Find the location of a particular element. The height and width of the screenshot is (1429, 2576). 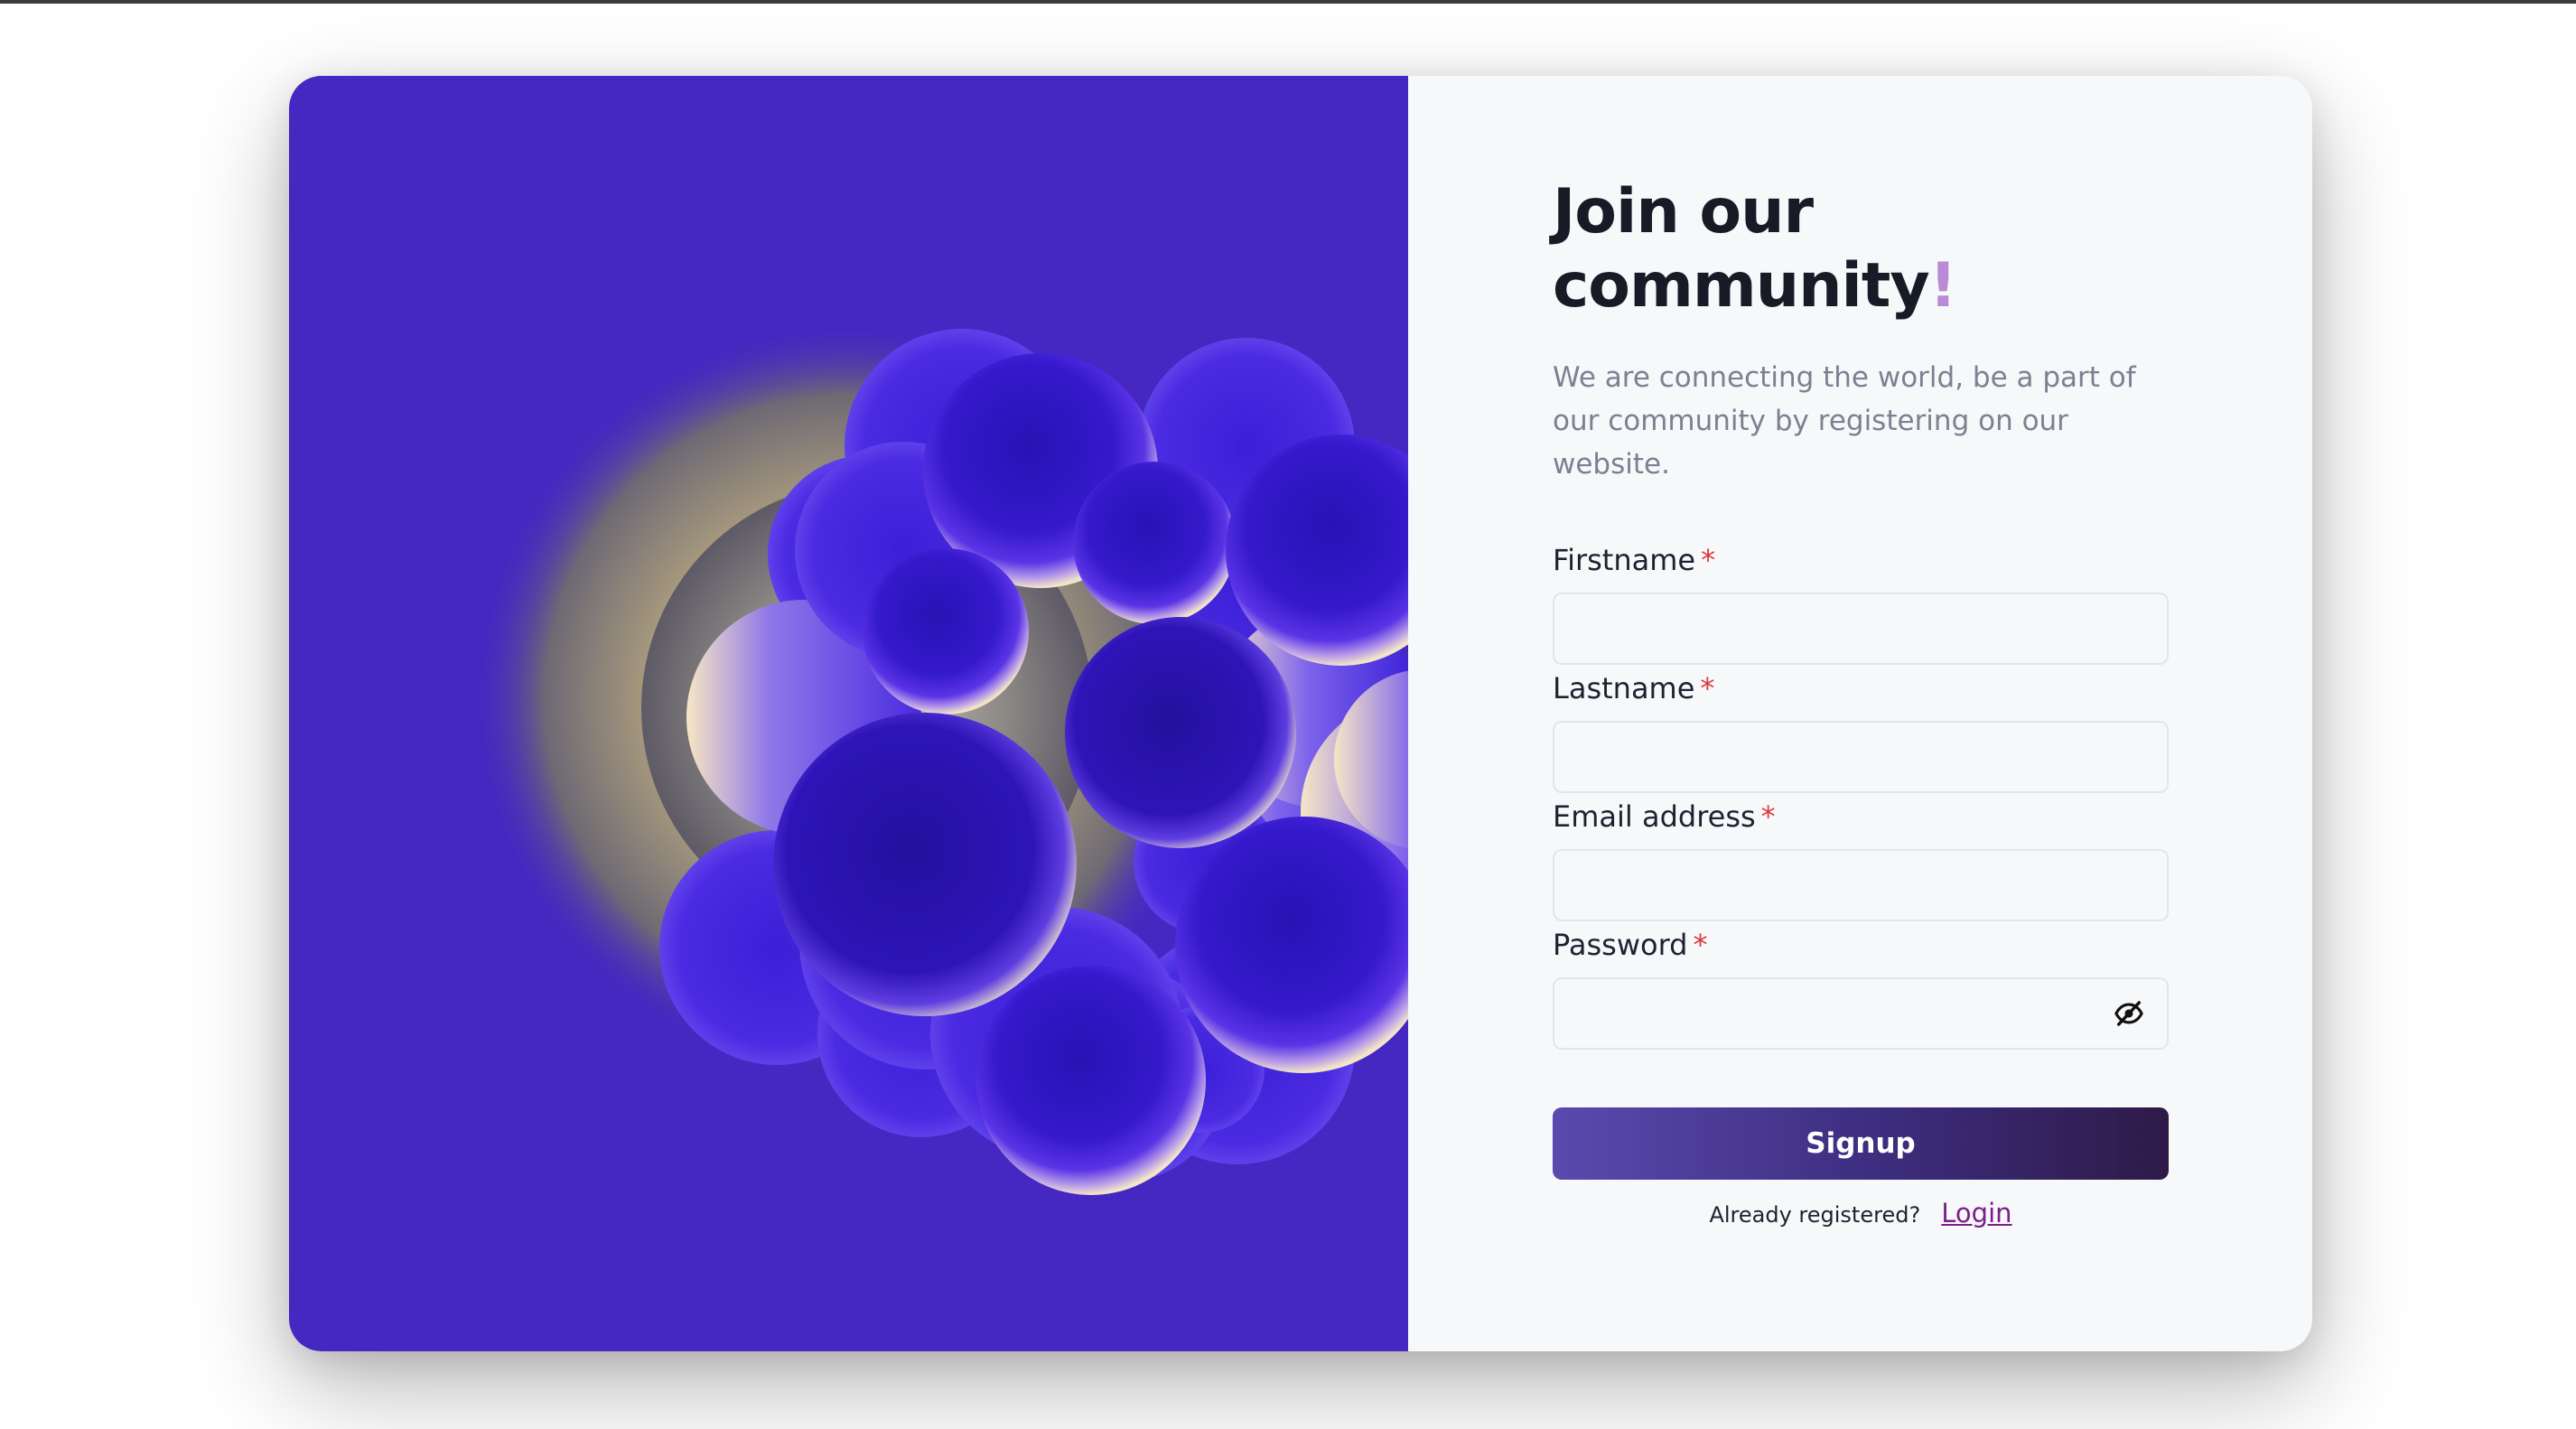

email-label-text: Email address is located at coordinates (1655, 816).